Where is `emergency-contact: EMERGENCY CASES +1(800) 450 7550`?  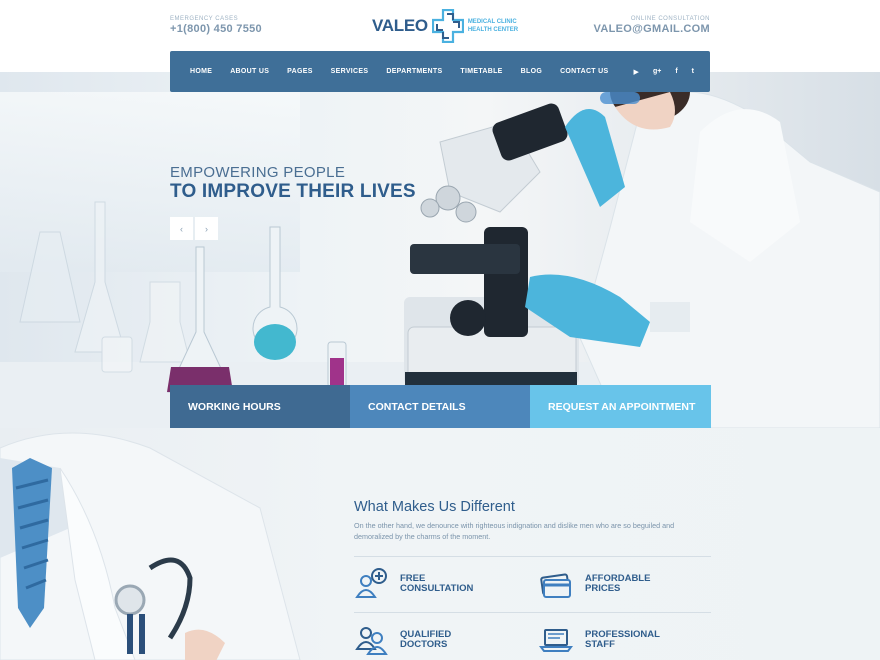
emergency-contact: EMERGENCY CASES +1(800) 450 7550 is located at coordinates (216, 25).